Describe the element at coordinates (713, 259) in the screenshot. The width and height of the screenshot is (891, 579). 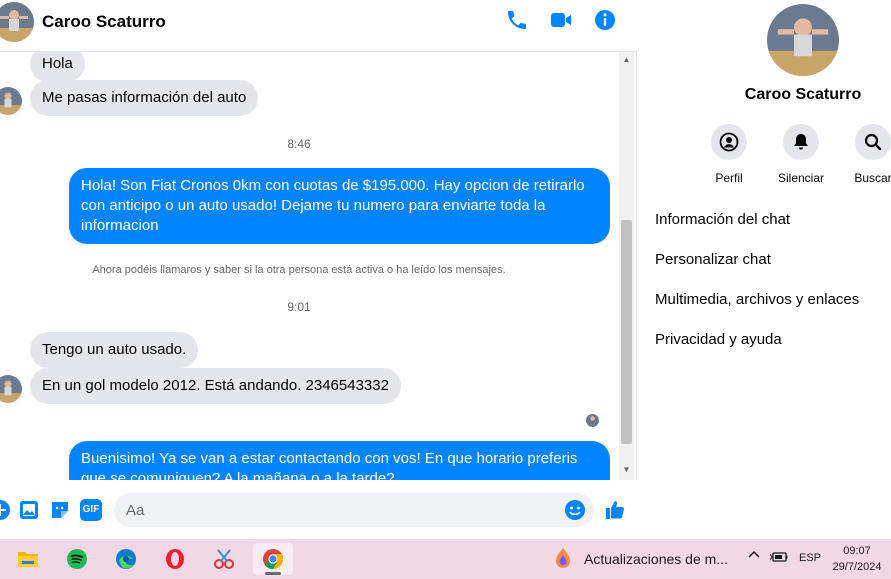
I see `menu-customize-chat: Personalizar chat` at that location.